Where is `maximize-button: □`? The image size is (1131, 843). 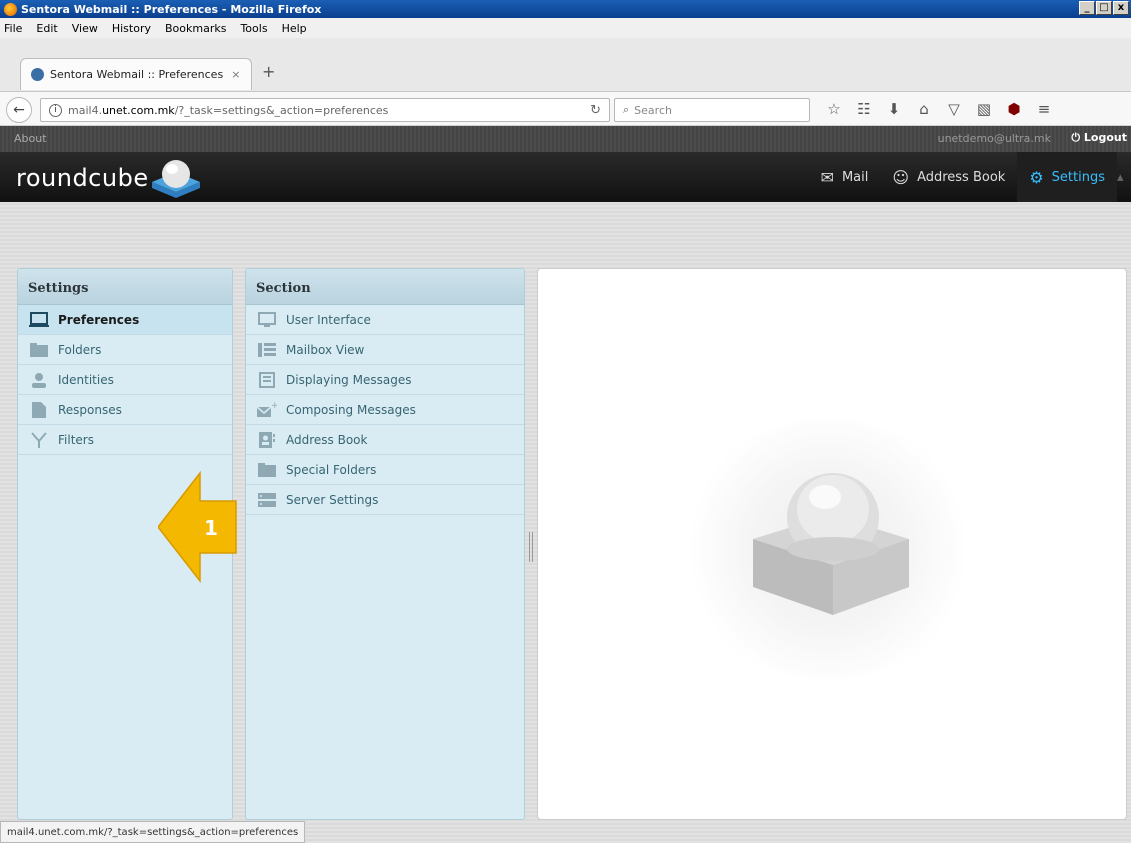 maximize-button: □ is located at coordinates (1104, 8).